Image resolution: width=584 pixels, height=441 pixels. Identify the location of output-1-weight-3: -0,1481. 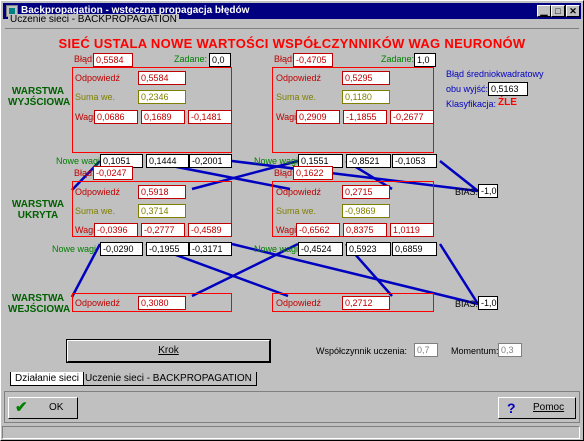
(210, 117).